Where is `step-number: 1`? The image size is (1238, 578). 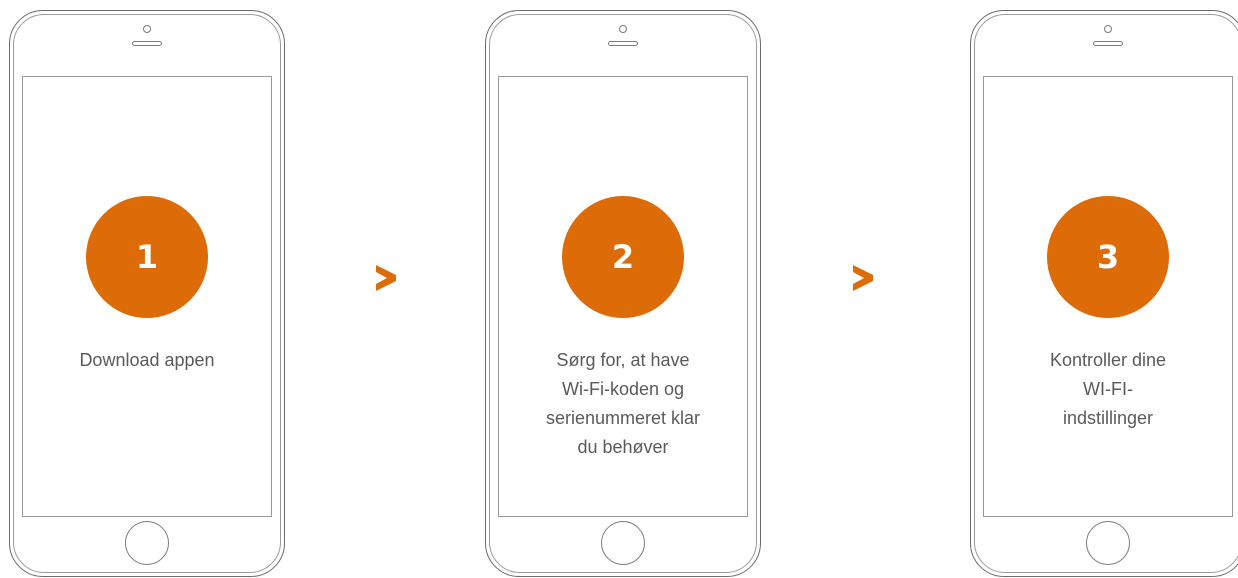
step-number: 1 is located at coordinates (147, 257).